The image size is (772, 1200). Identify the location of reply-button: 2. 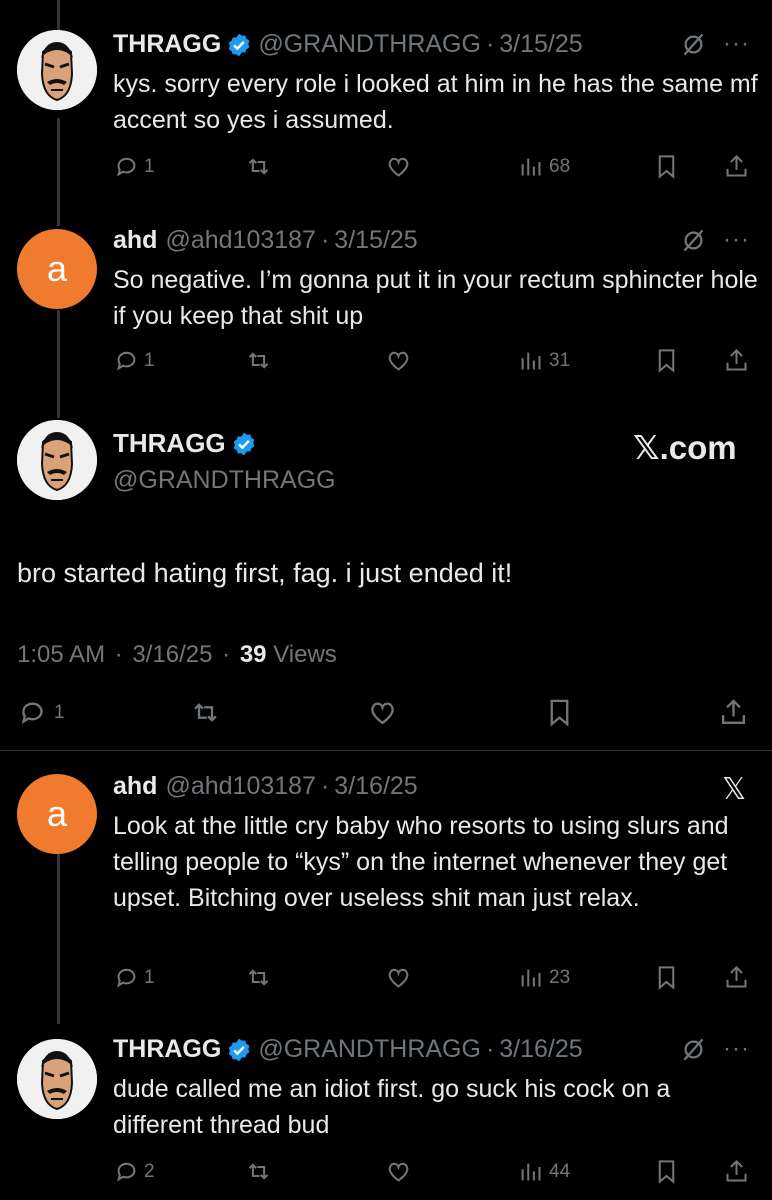
(134, 1171).